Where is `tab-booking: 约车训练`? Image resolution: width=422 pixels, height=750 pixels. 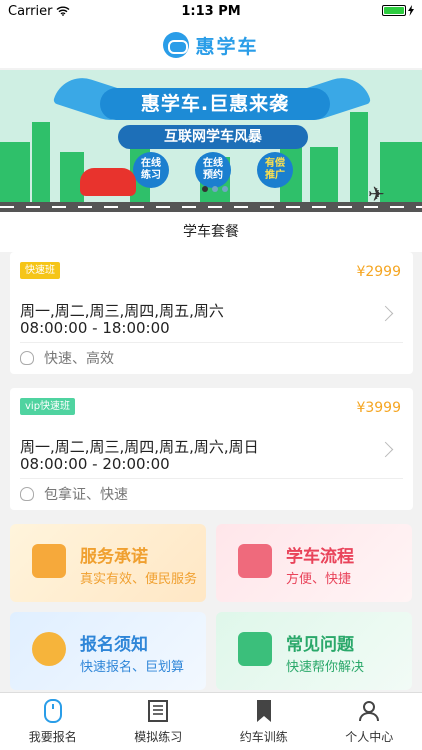 tab-booking: 约车训练 is located at coordinates (264, 721).